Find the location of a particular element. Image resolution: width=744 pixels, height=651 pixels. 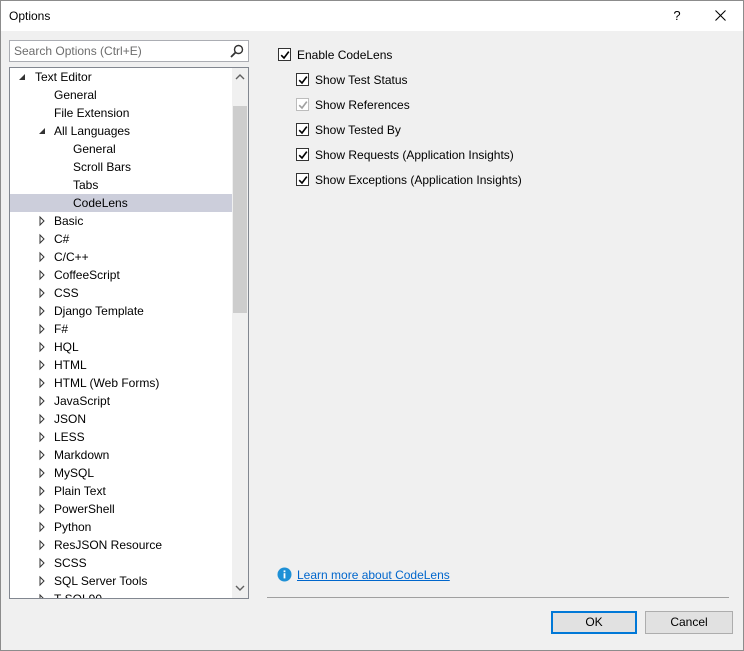

tree-item: All Languages is located at coordinates (121, 131).